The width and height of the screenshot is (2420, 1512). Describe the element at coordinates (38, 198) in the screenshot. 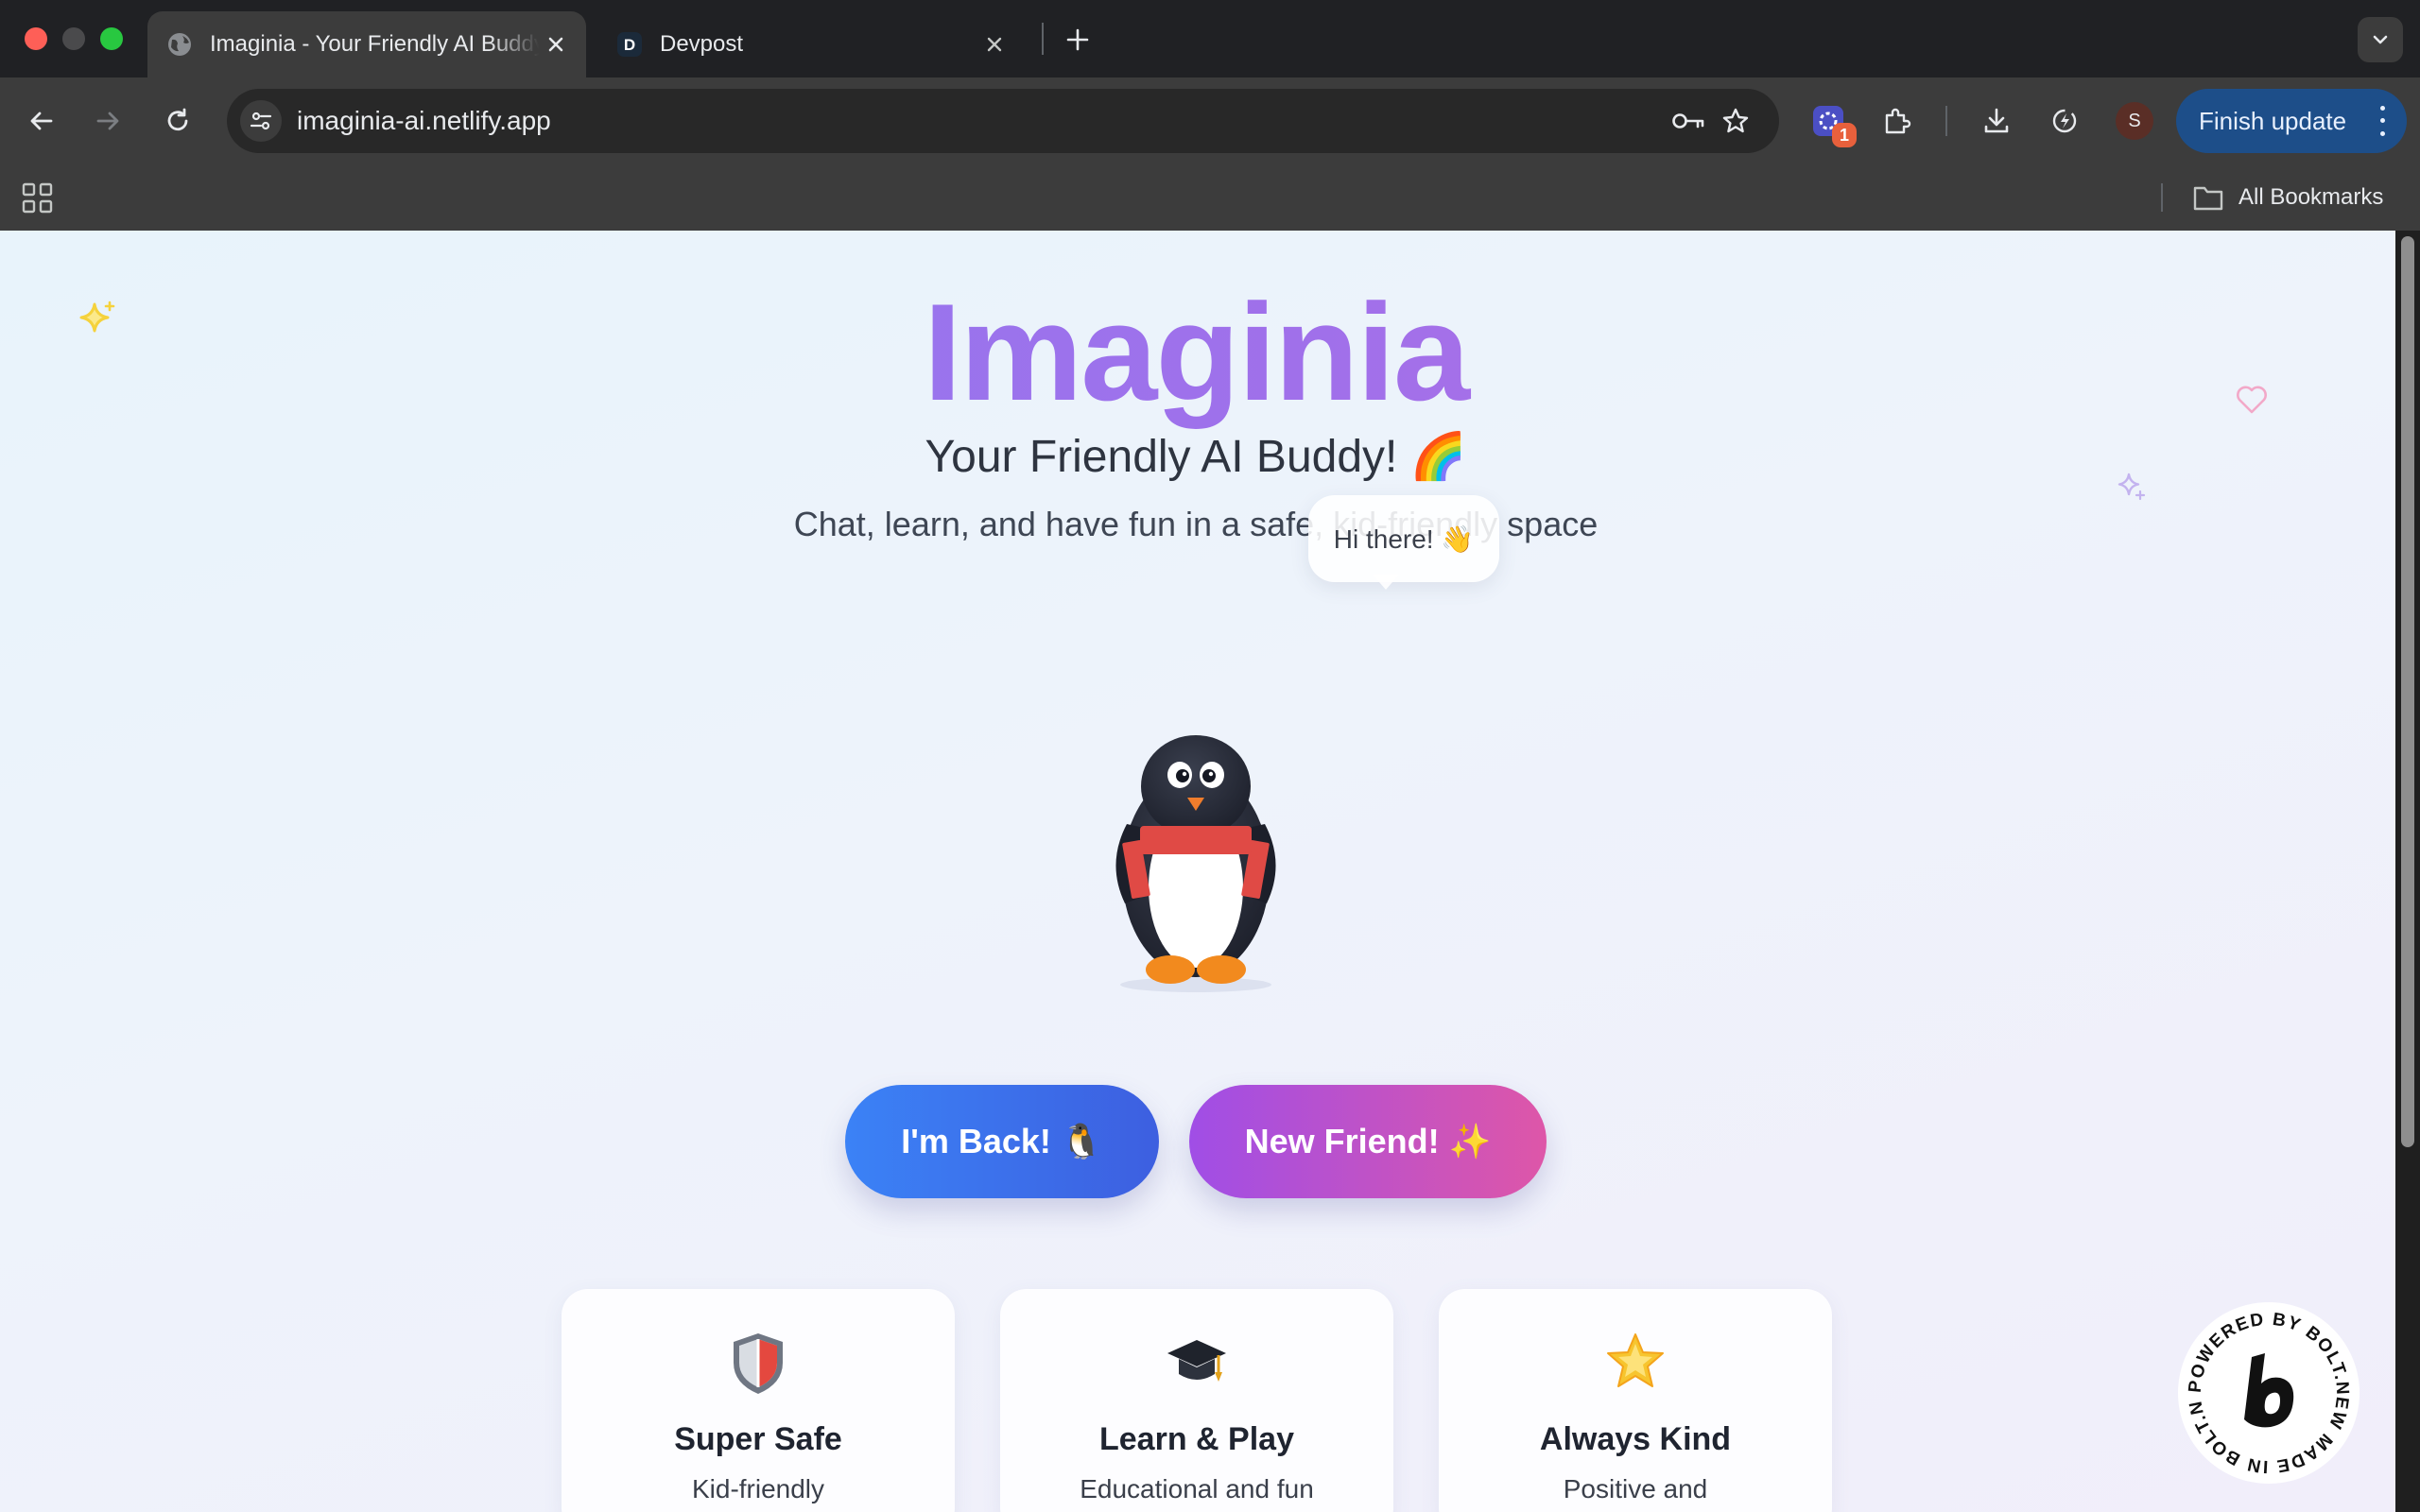

I see `apps-grid-icon` at that location.